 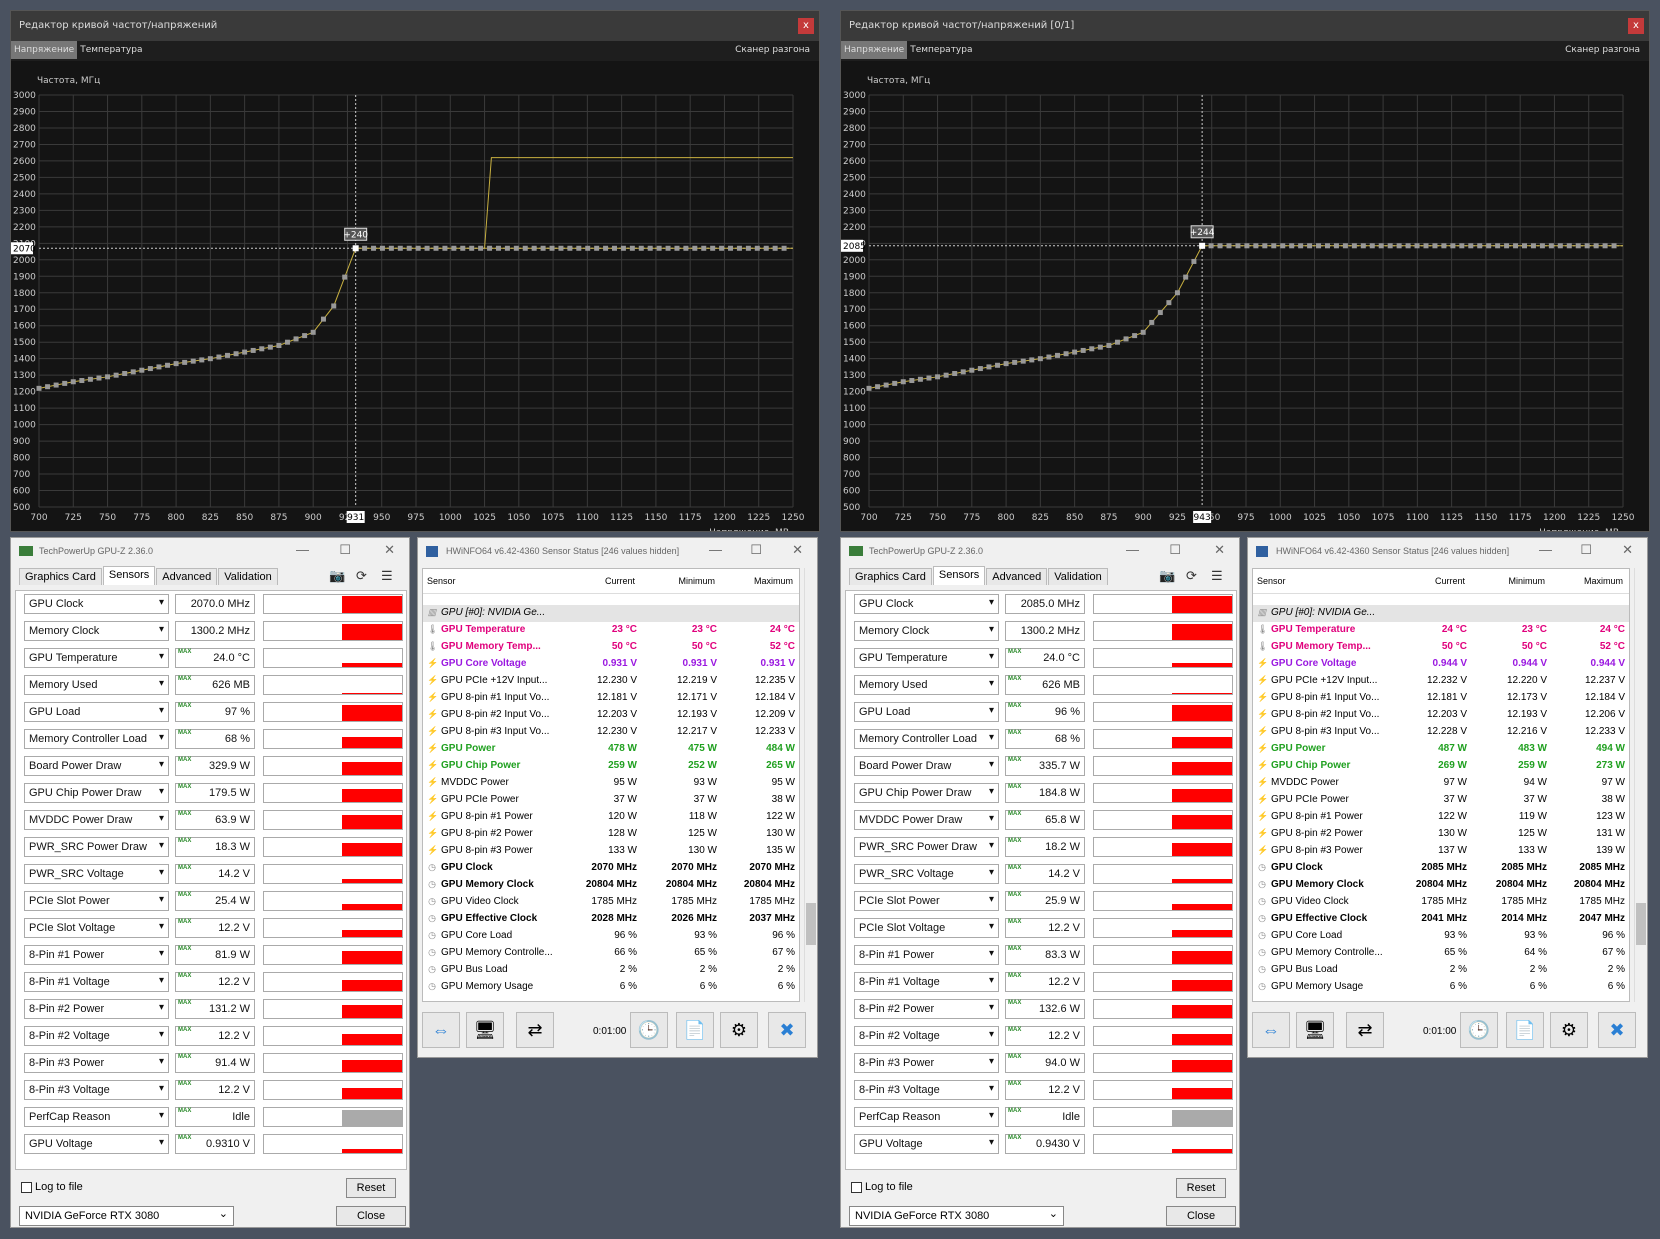 I want to click on sensor-name-dropdown: GPU Temperature, so click(x=96, y=658).